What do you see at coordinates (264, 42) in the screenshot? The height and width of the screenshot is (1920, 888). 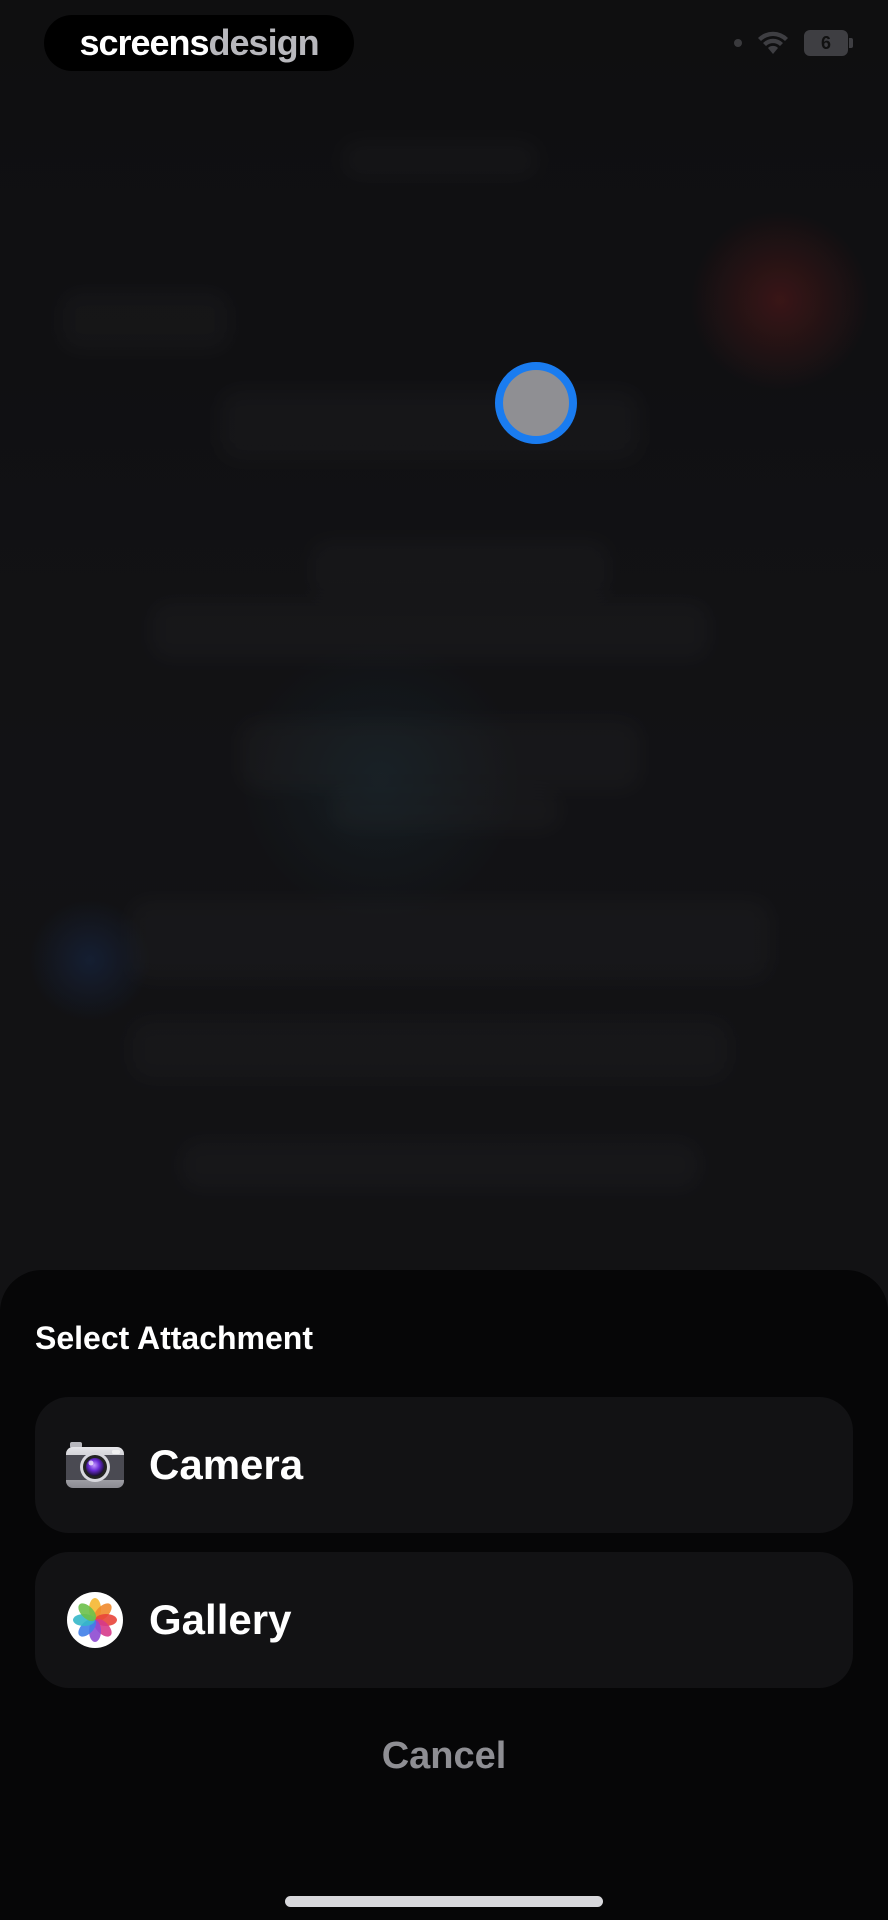 I see `watermark-text-light: design` at bounding box center [264, 42].